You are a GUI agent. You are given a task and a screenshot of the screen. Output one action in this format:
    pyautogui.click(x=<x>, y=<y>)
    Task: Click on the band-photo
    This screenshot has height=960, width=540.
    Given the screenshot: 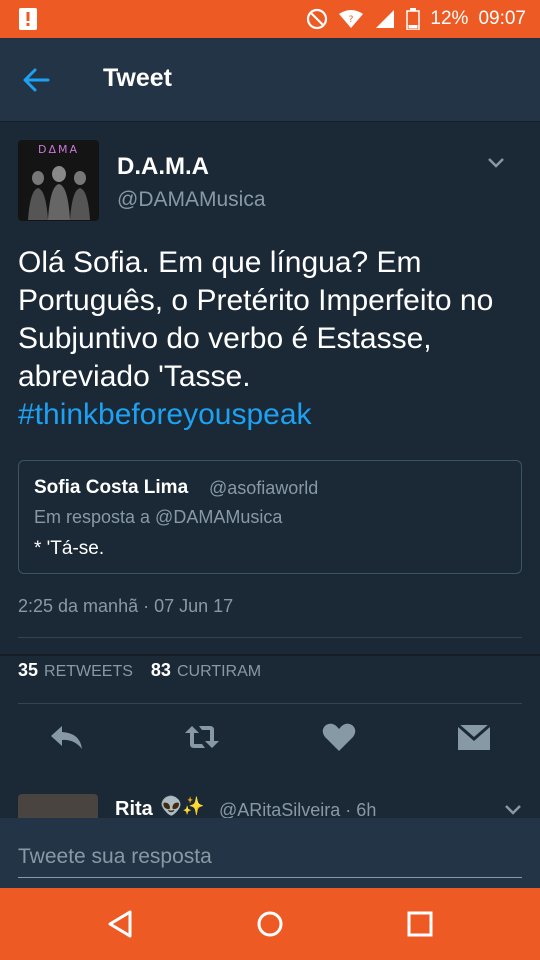 What is the action you would take?
    pyautogui.click(x=59, y=193)
    